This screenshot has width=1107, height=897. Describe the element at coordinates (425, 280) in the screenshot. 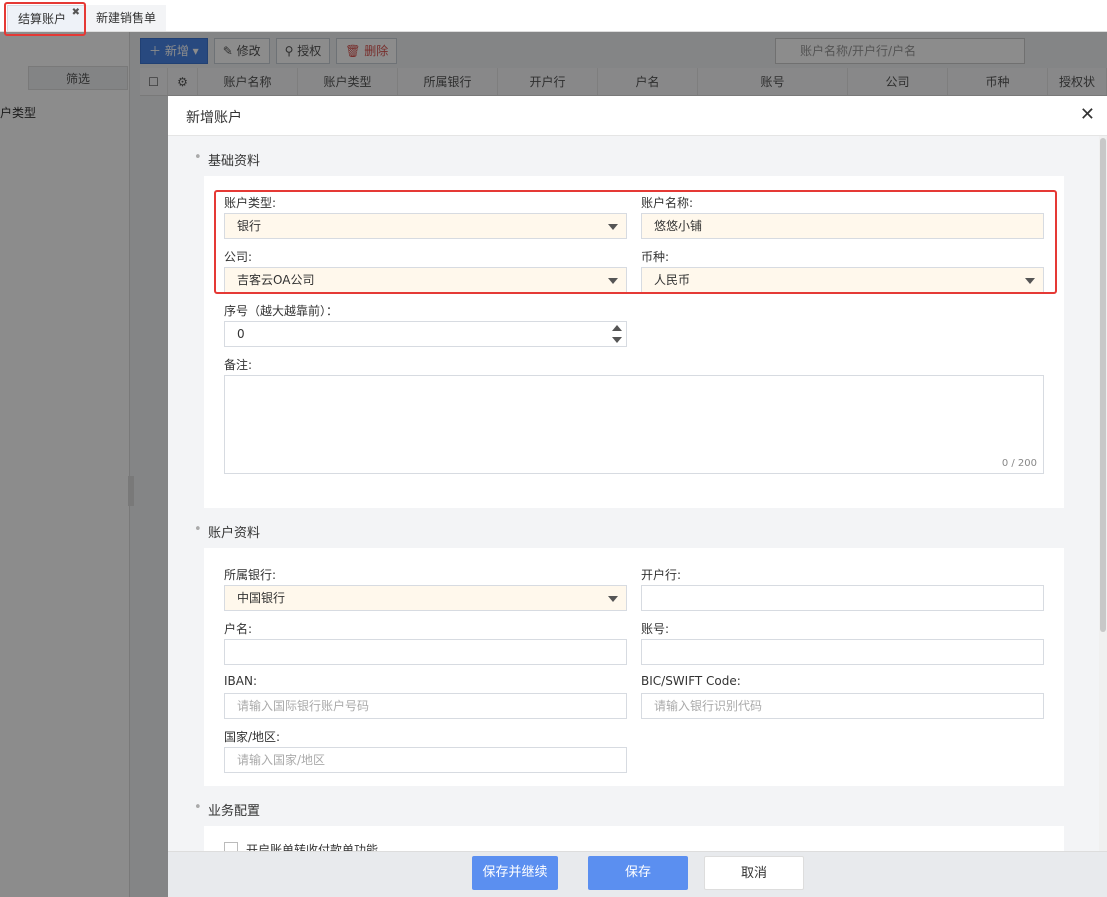

I see `company-select: 吉客云OA公司` at that location.